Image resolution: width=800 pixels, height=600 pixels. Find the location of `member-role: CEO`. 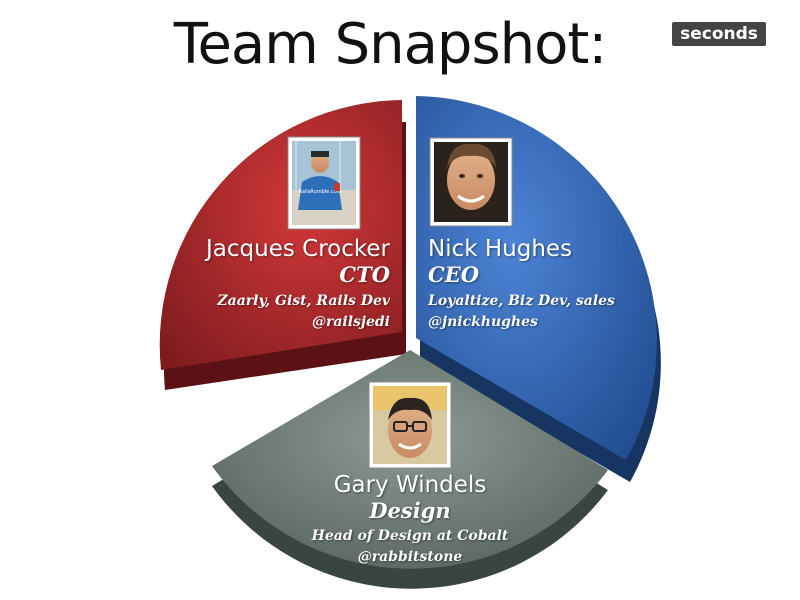

member-role: CEO is located at coordinates (454, 274).